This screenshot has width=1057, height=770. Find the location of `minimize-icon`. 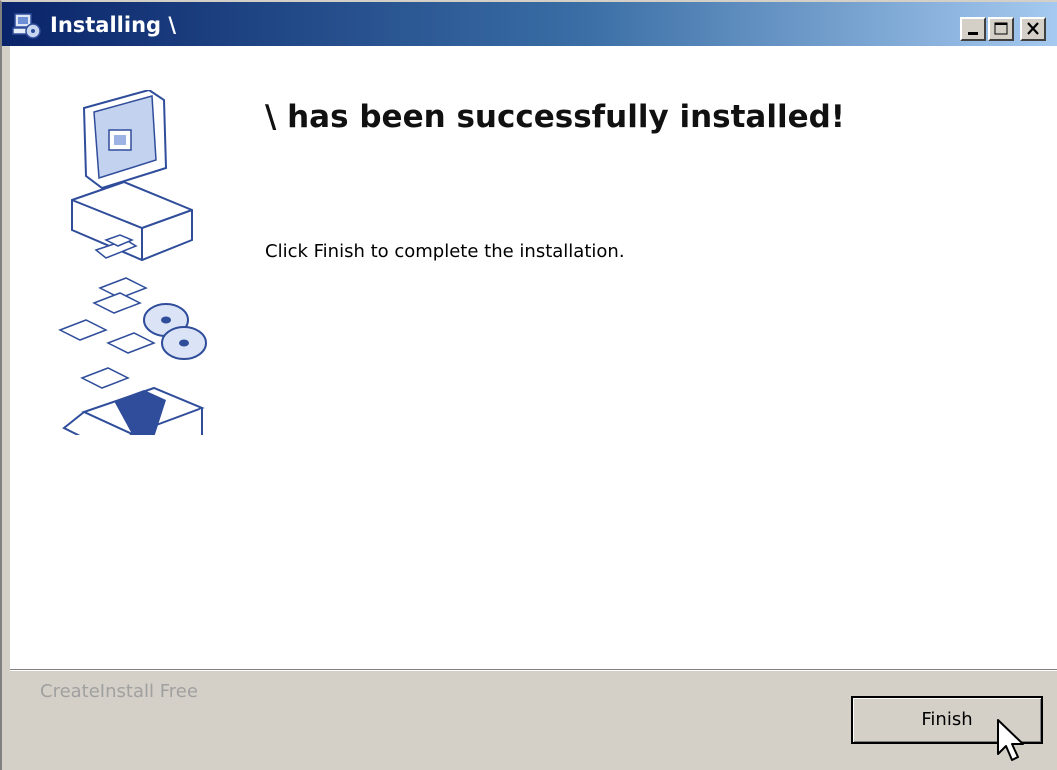

minimize-icon is located at coordinates (973, 33).